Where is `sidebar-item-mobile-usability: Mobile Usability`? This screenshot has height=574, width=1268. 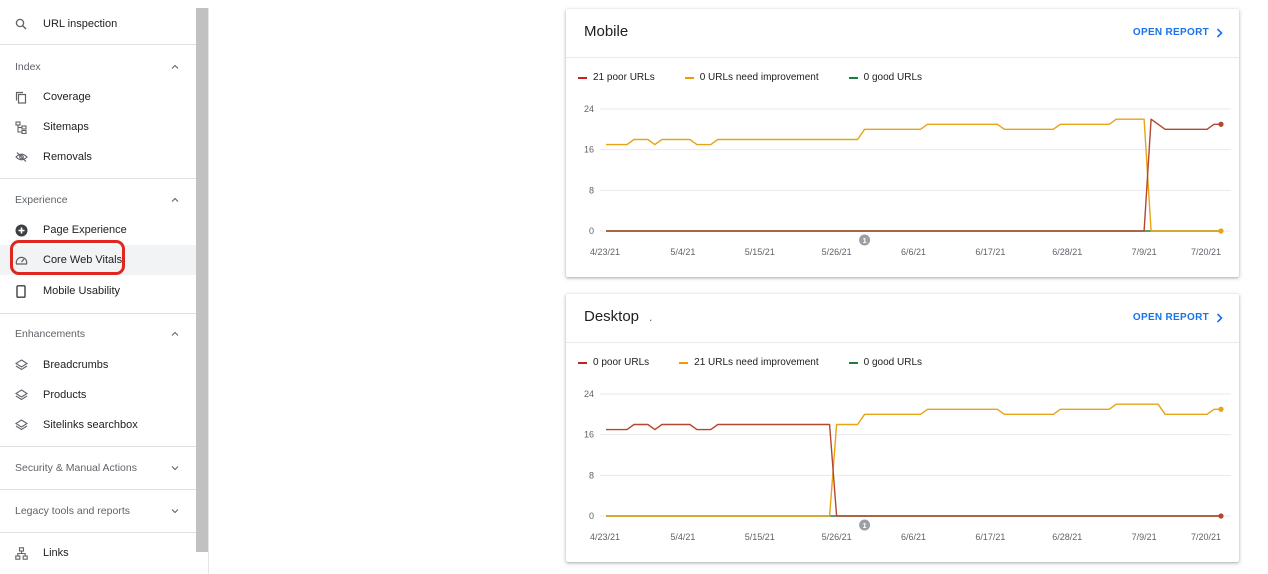 sidebar-item-mobile-usability: Mobile Usability is located at coordinates (98, 291).